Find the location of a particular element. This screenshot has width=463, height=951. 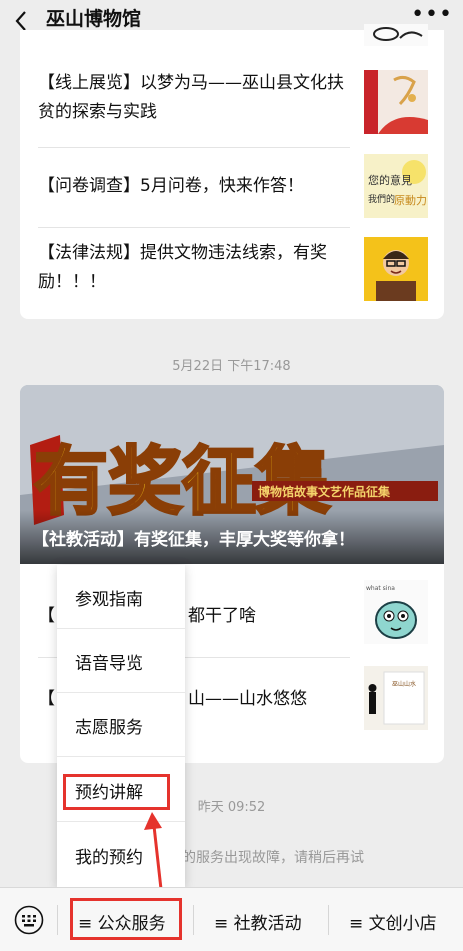

svg-text: 巫山山水 is located at coordinates (404, 684).